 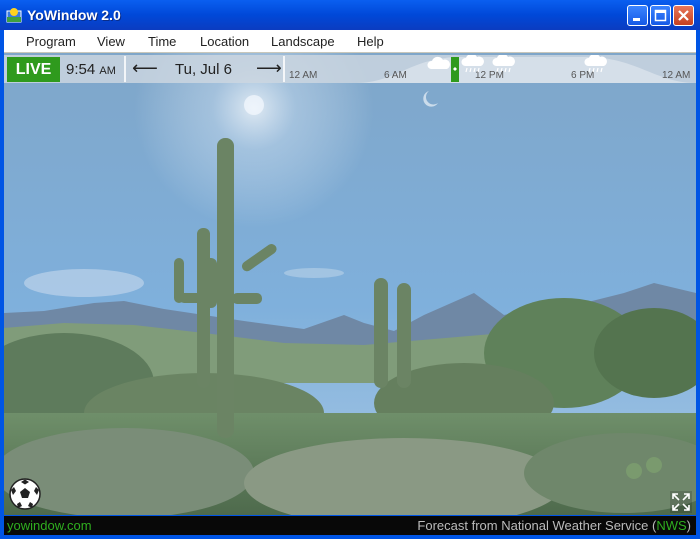 I want to click on menu-help: Help, so click(x=370, y=41).